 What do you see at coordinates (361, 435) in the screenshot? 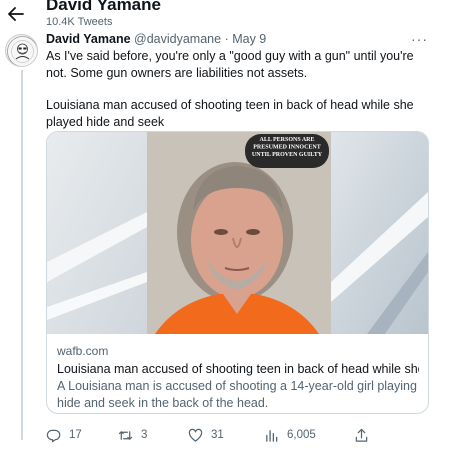
I see `share-icon` at bounding box center [361, 435].